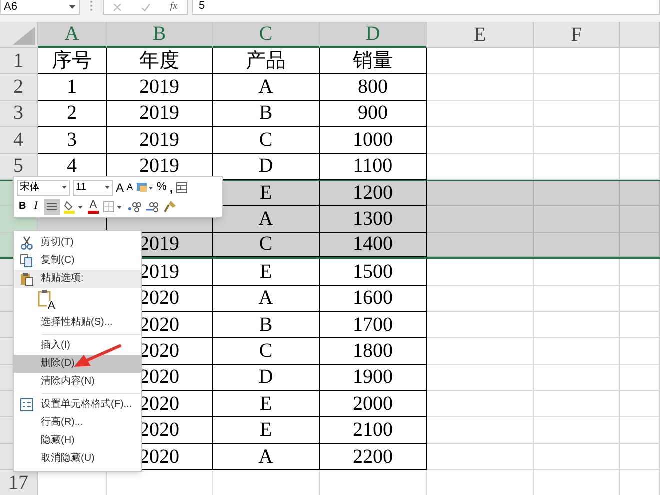  I want to click on table-cell: 1500, so click(373, 272).